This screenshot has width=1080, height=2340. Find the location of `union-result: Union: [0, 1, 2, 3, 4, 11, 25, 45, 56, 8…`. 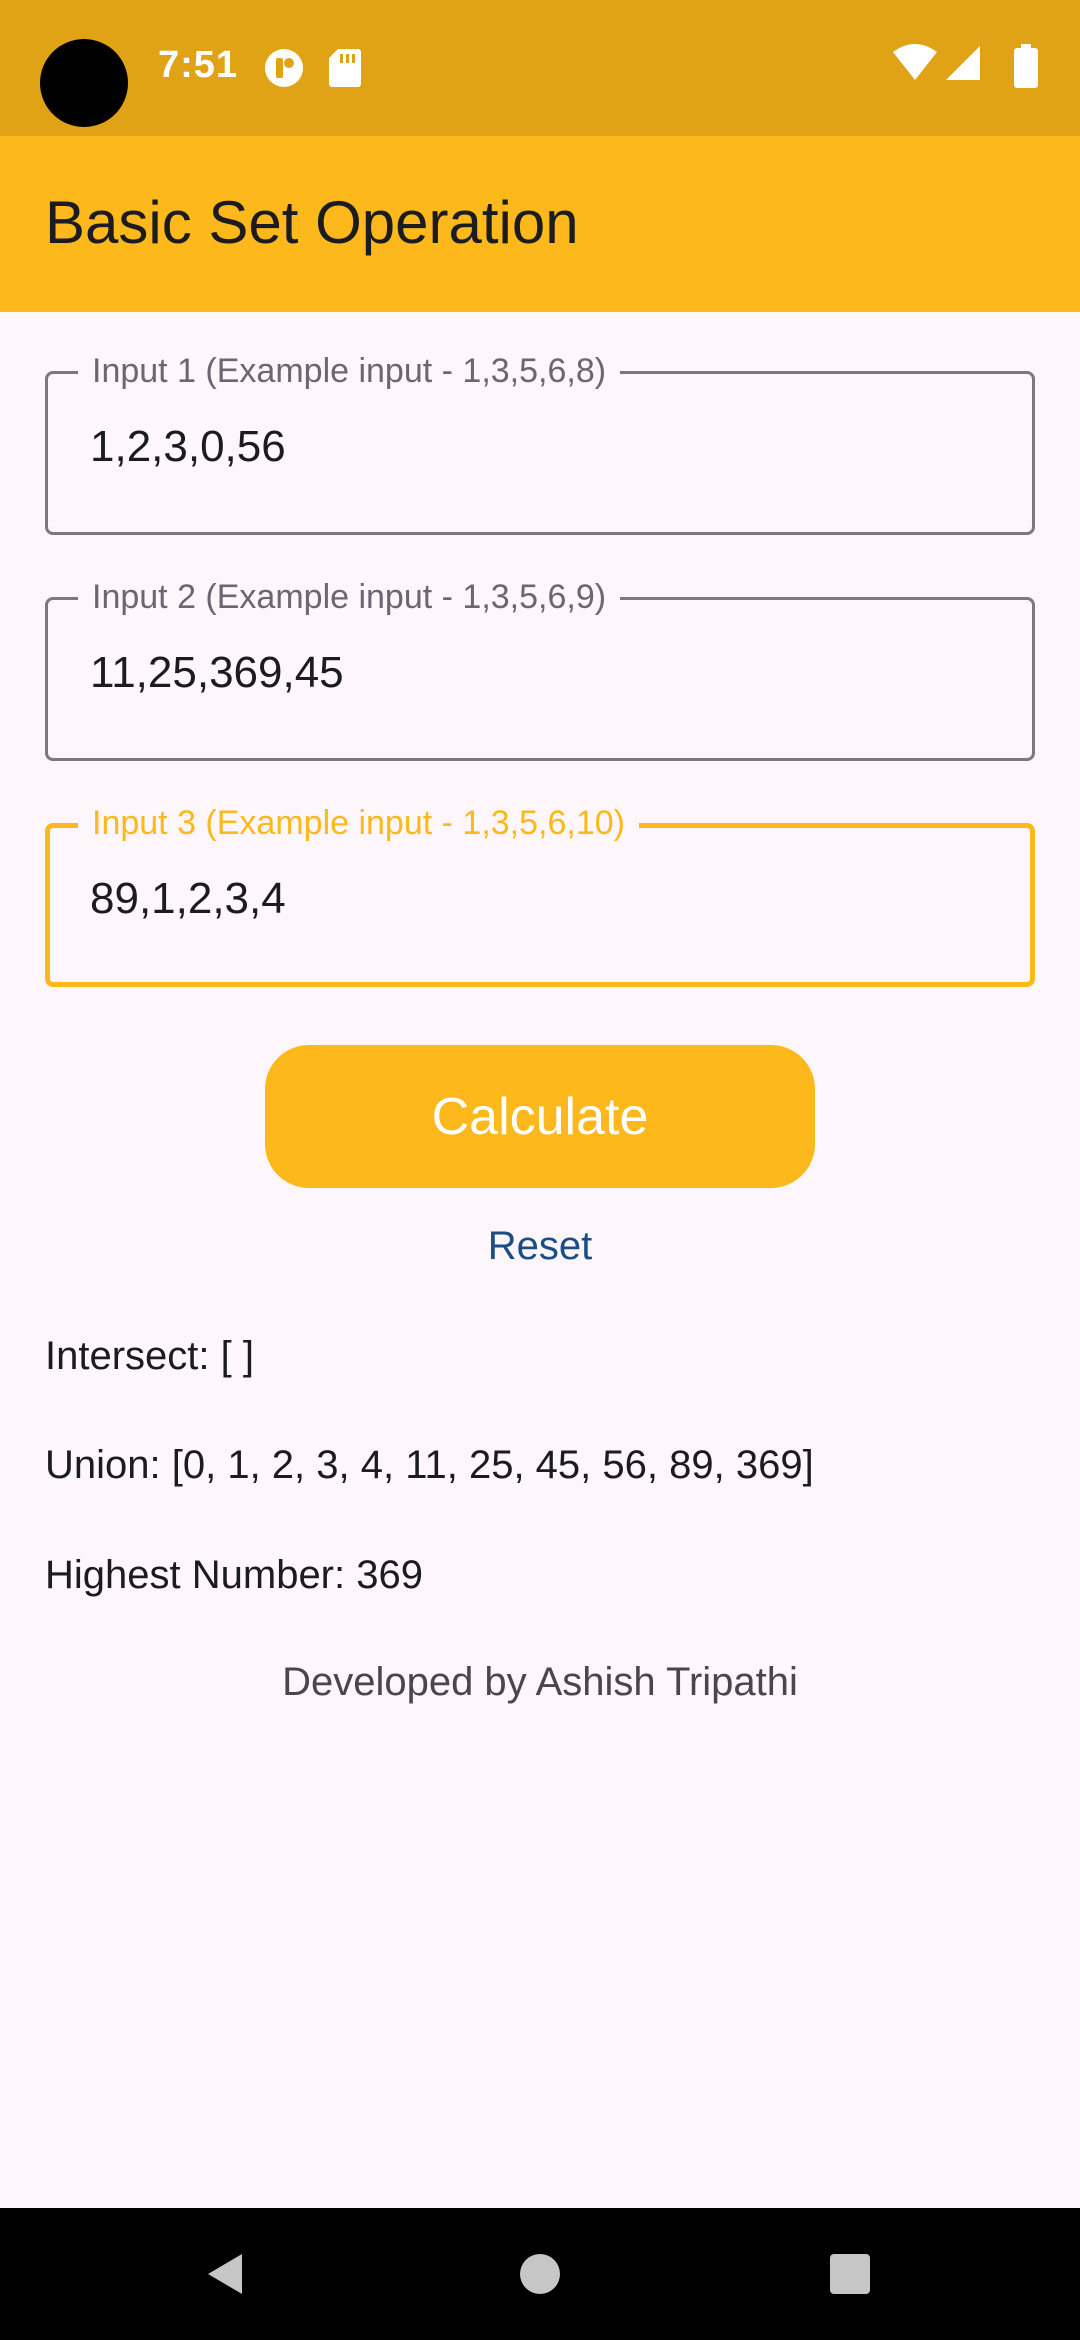

union-result: Union: [0, 1, 2, 3, 4, 11, 25, 45, 56, 8… is located at coordinates (429, 1465).